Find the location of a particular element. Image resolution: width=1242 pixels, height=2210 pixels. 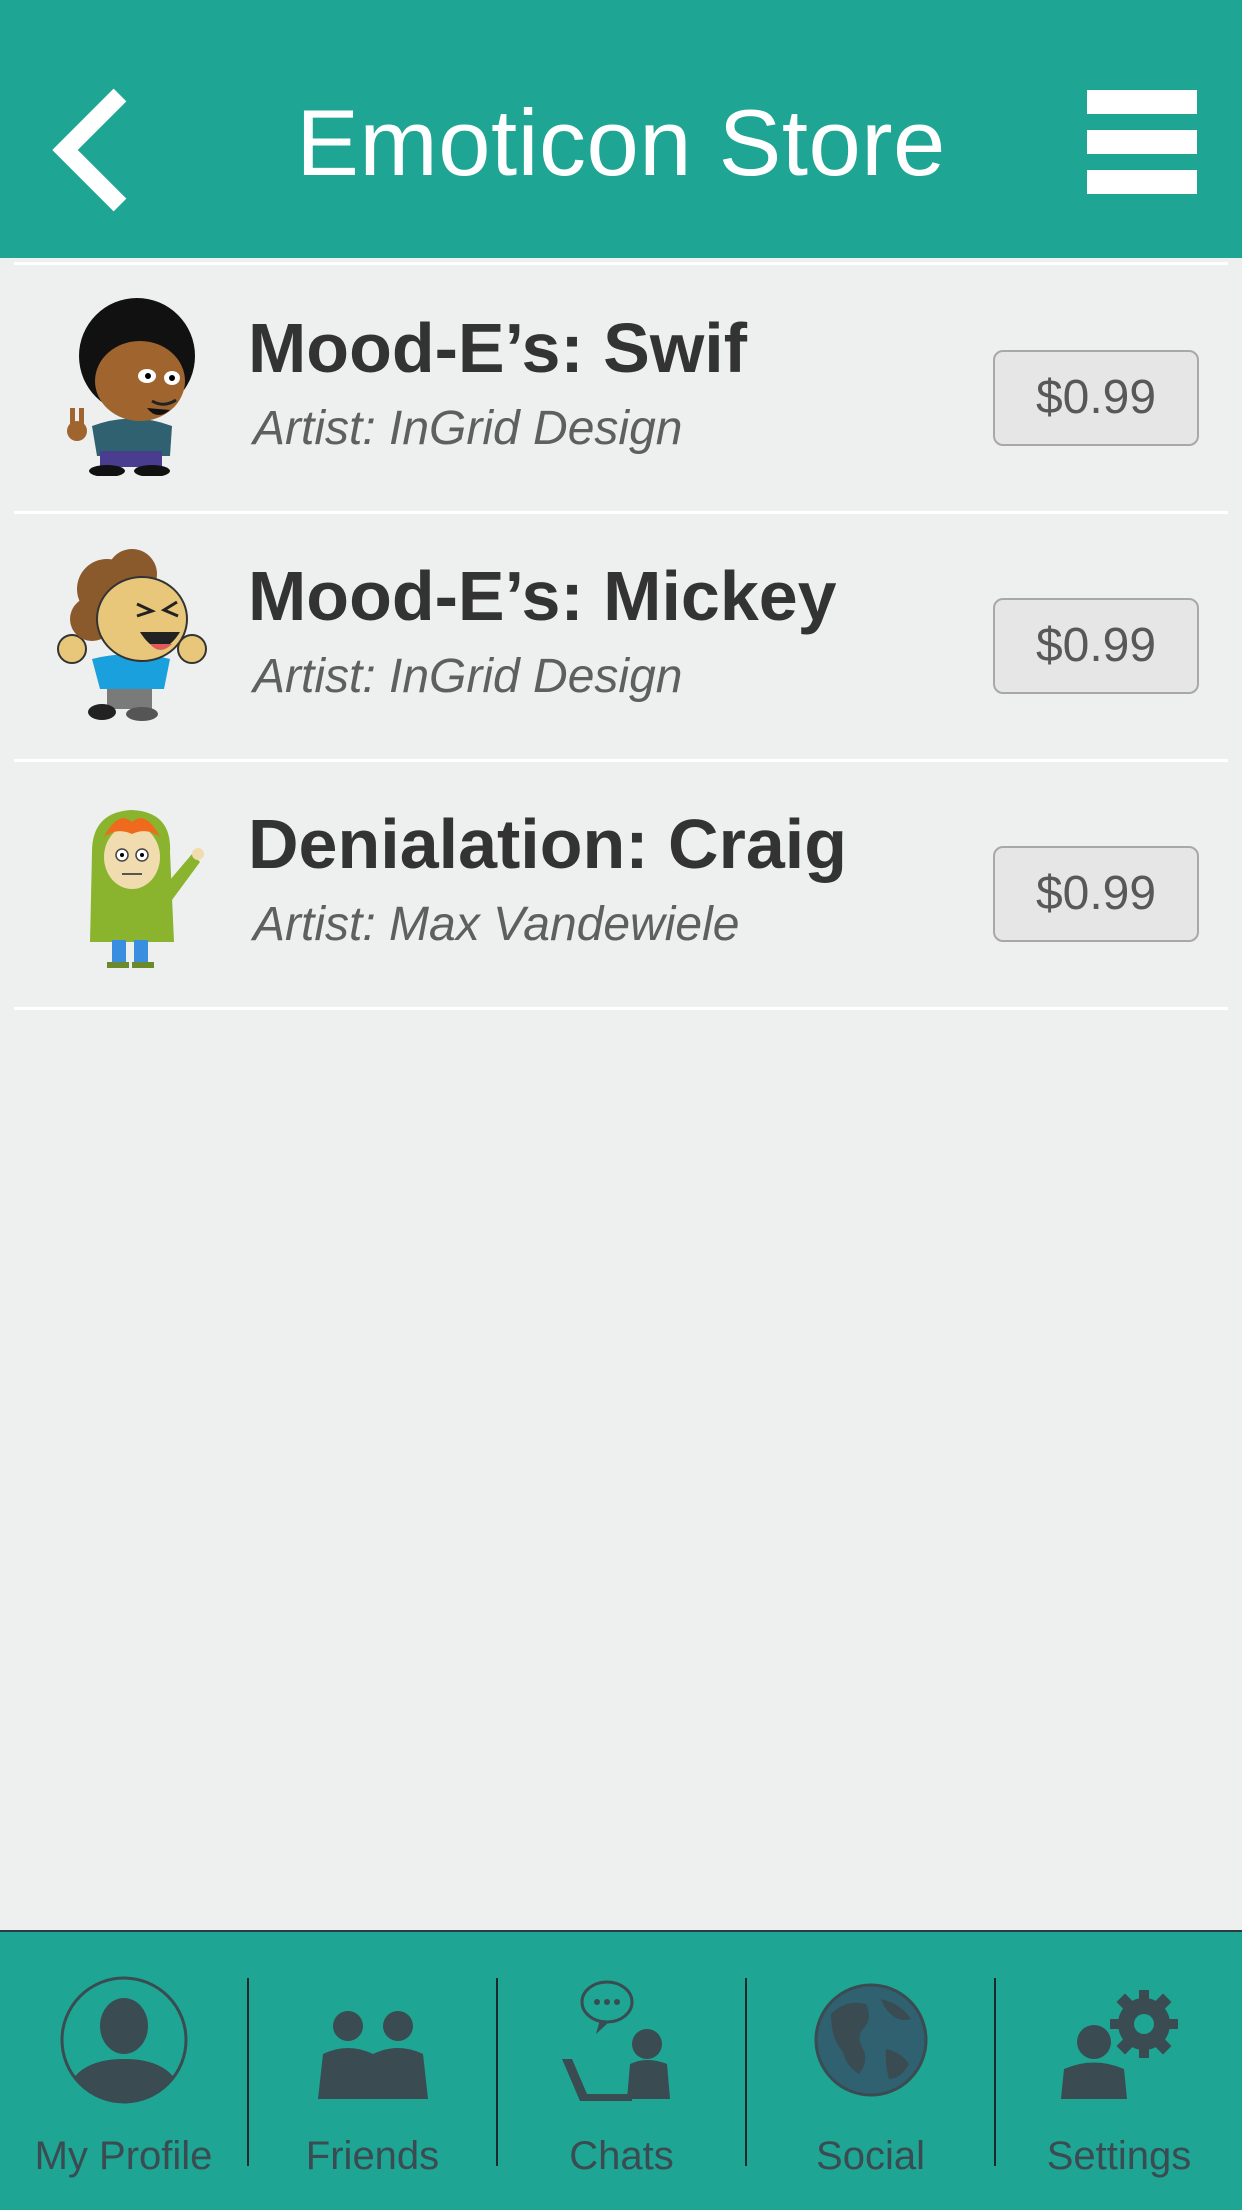

tab-label: My Profile is located at coordinates (123, 2156).